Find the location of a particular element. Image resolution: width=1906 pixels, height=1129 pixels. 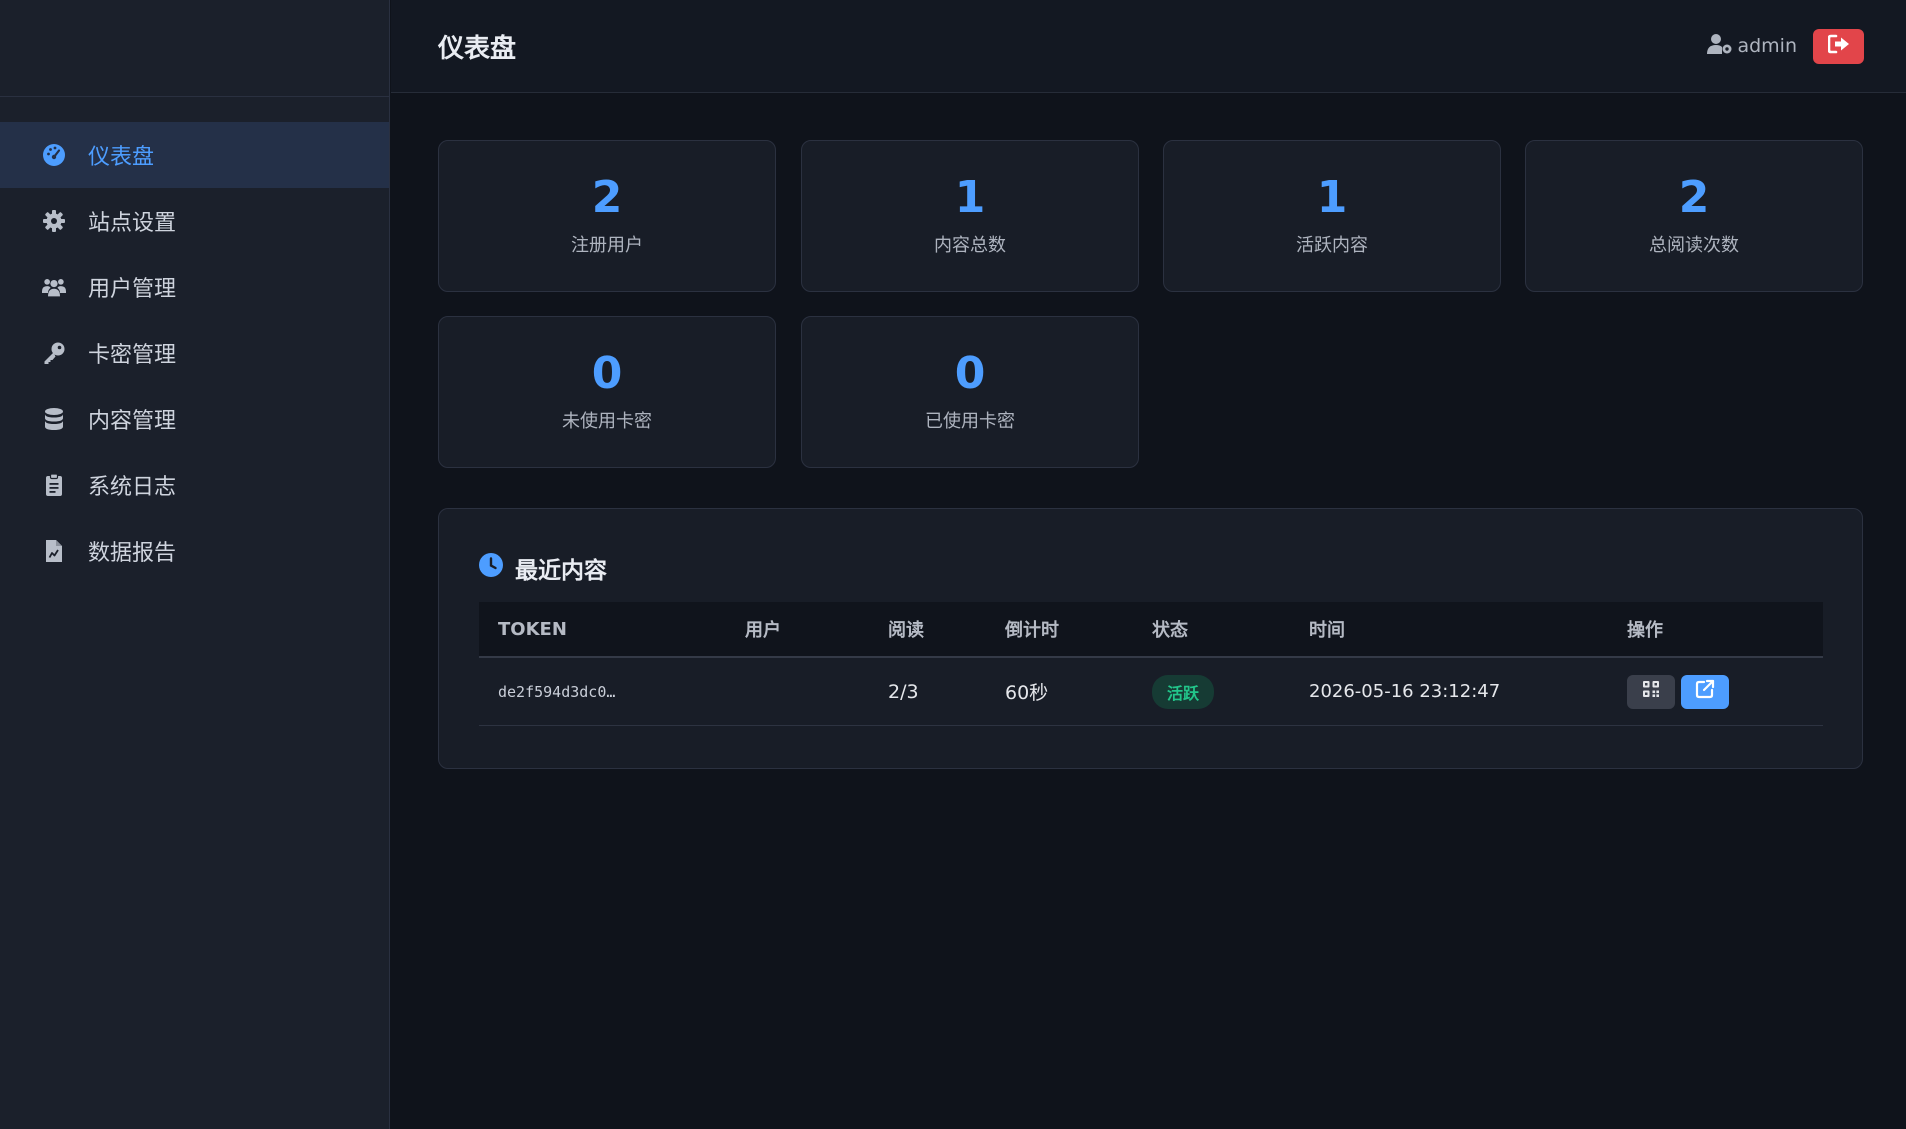

cell-time: 2026-05-16 23:12:47 is located at coordinates (1405, 691).